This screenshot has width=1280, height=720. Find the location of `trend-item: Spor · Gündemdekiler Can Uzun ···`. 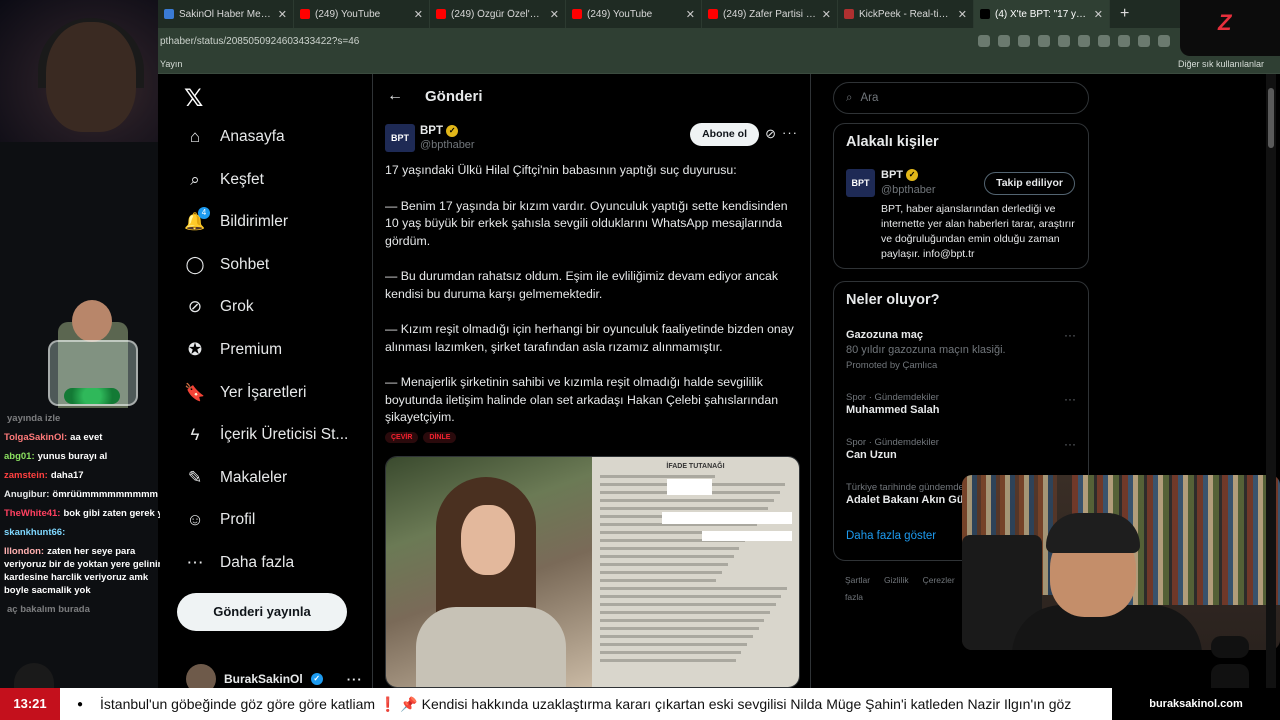

trend-item: Spor · Gündemdekiler Can Uzun ··· is located at coordinates (962, 449).